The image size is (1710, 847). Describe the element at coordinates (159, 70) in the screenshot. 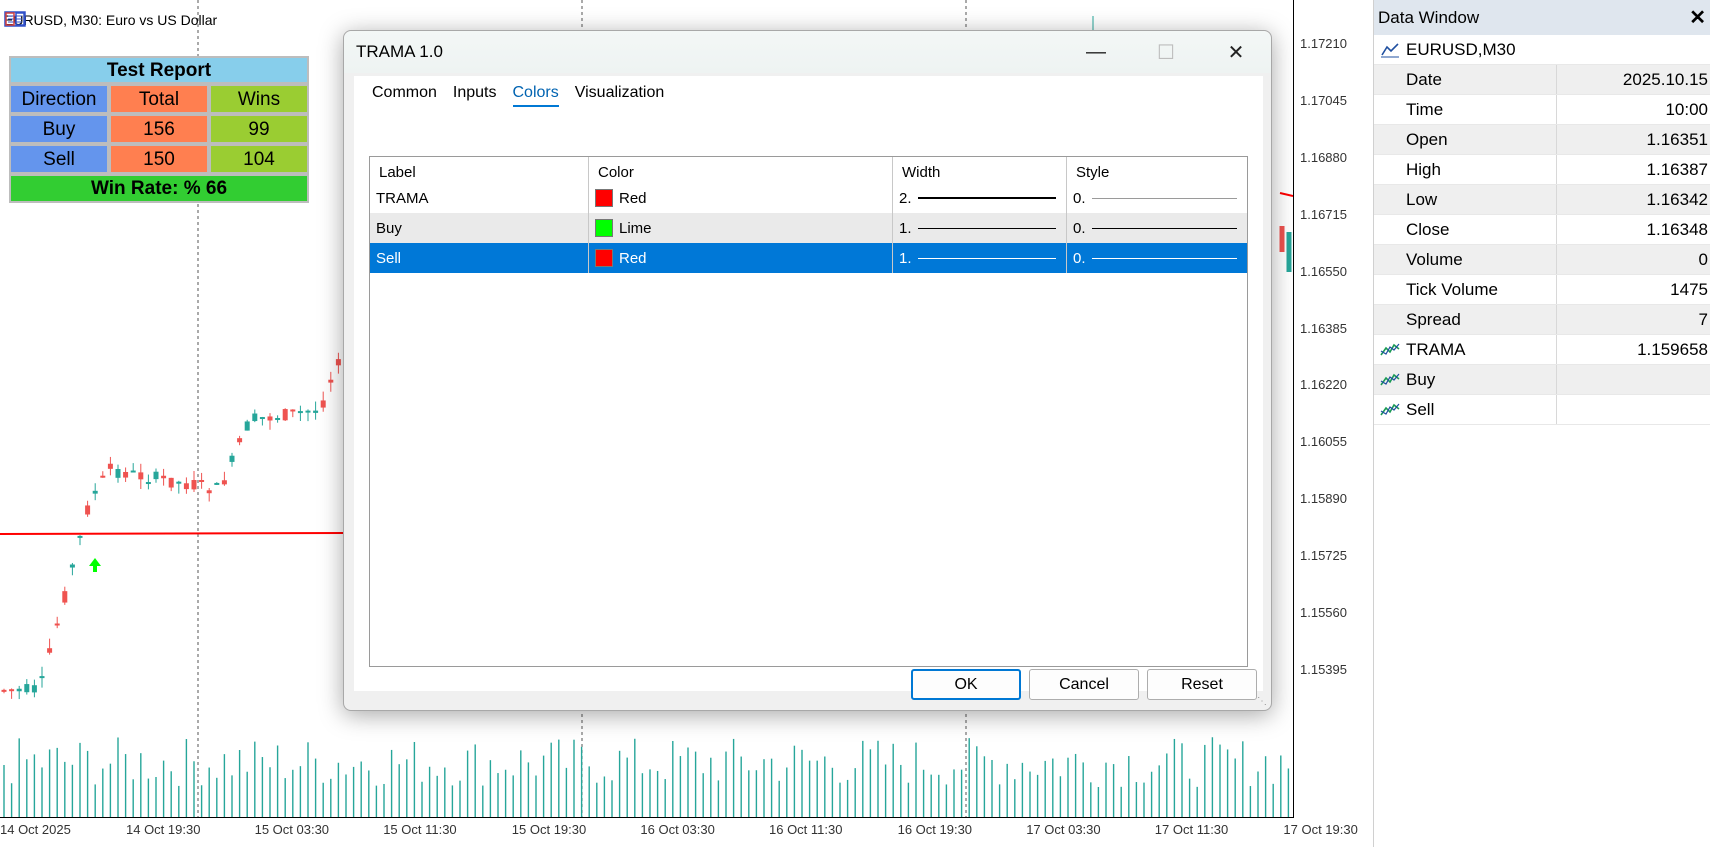

I see `report-title: Test Report` at that location.